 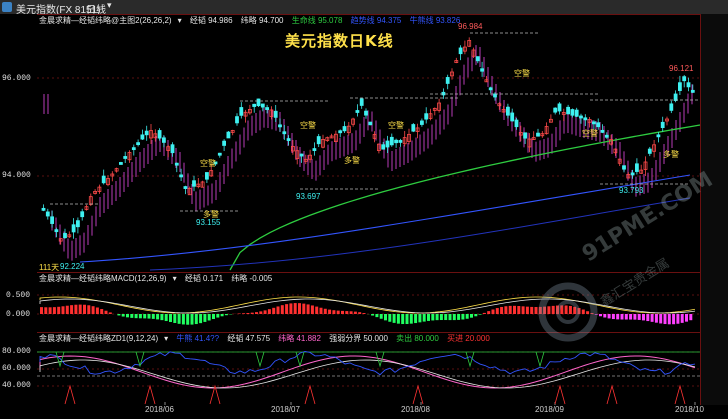 What do you see at coordinates (262, 20) in the screenshot?
I see `legend-weilue: 纬略 94.700` at bounding box center [262, 20].